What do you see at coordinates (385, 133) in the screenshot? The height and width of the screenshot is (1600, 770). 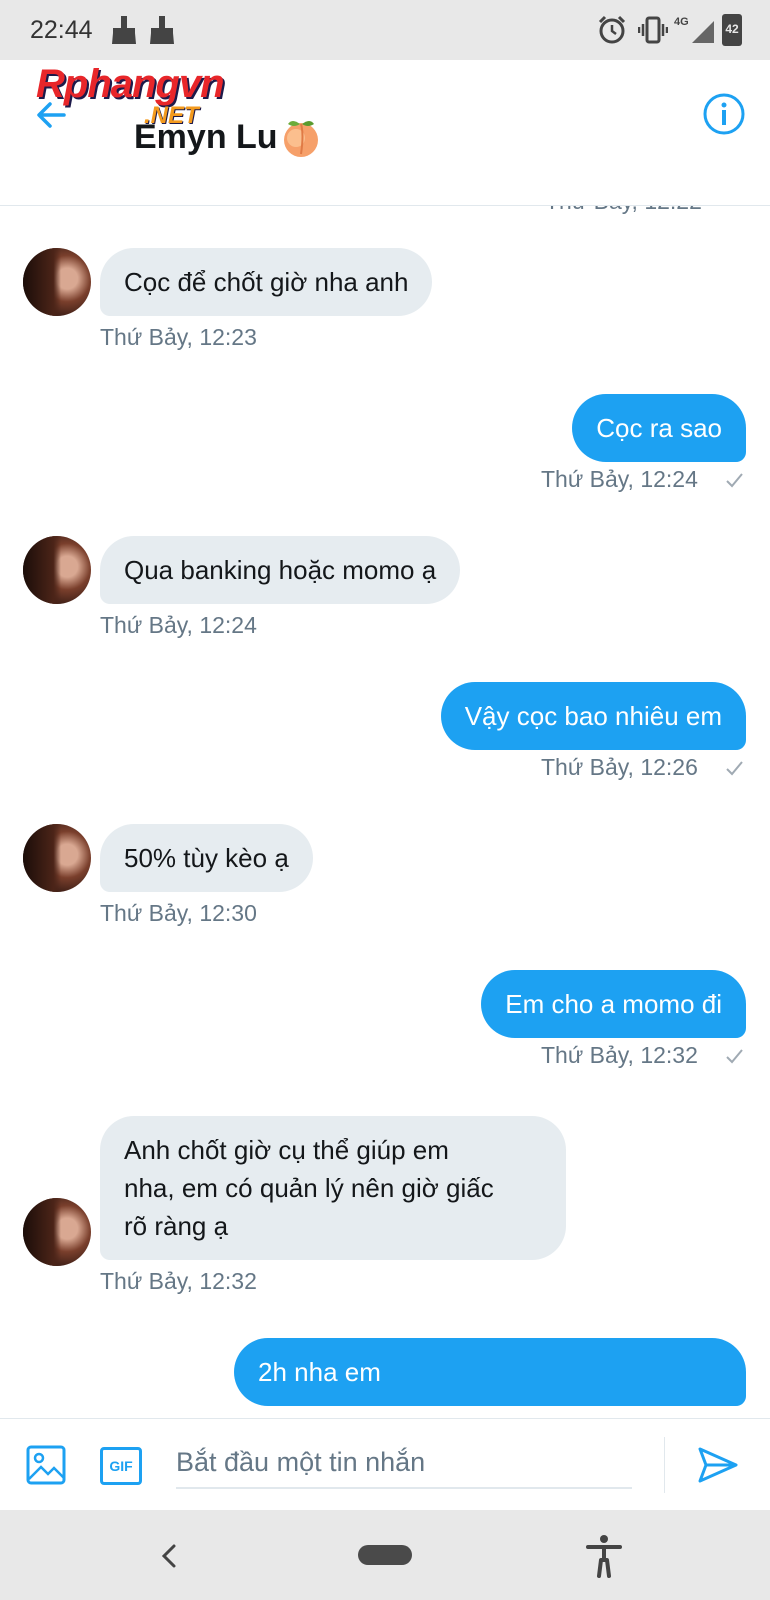 I see `conversation-header: Rphangvn .NET Emyn Lu` at bounding box center [385, 133].